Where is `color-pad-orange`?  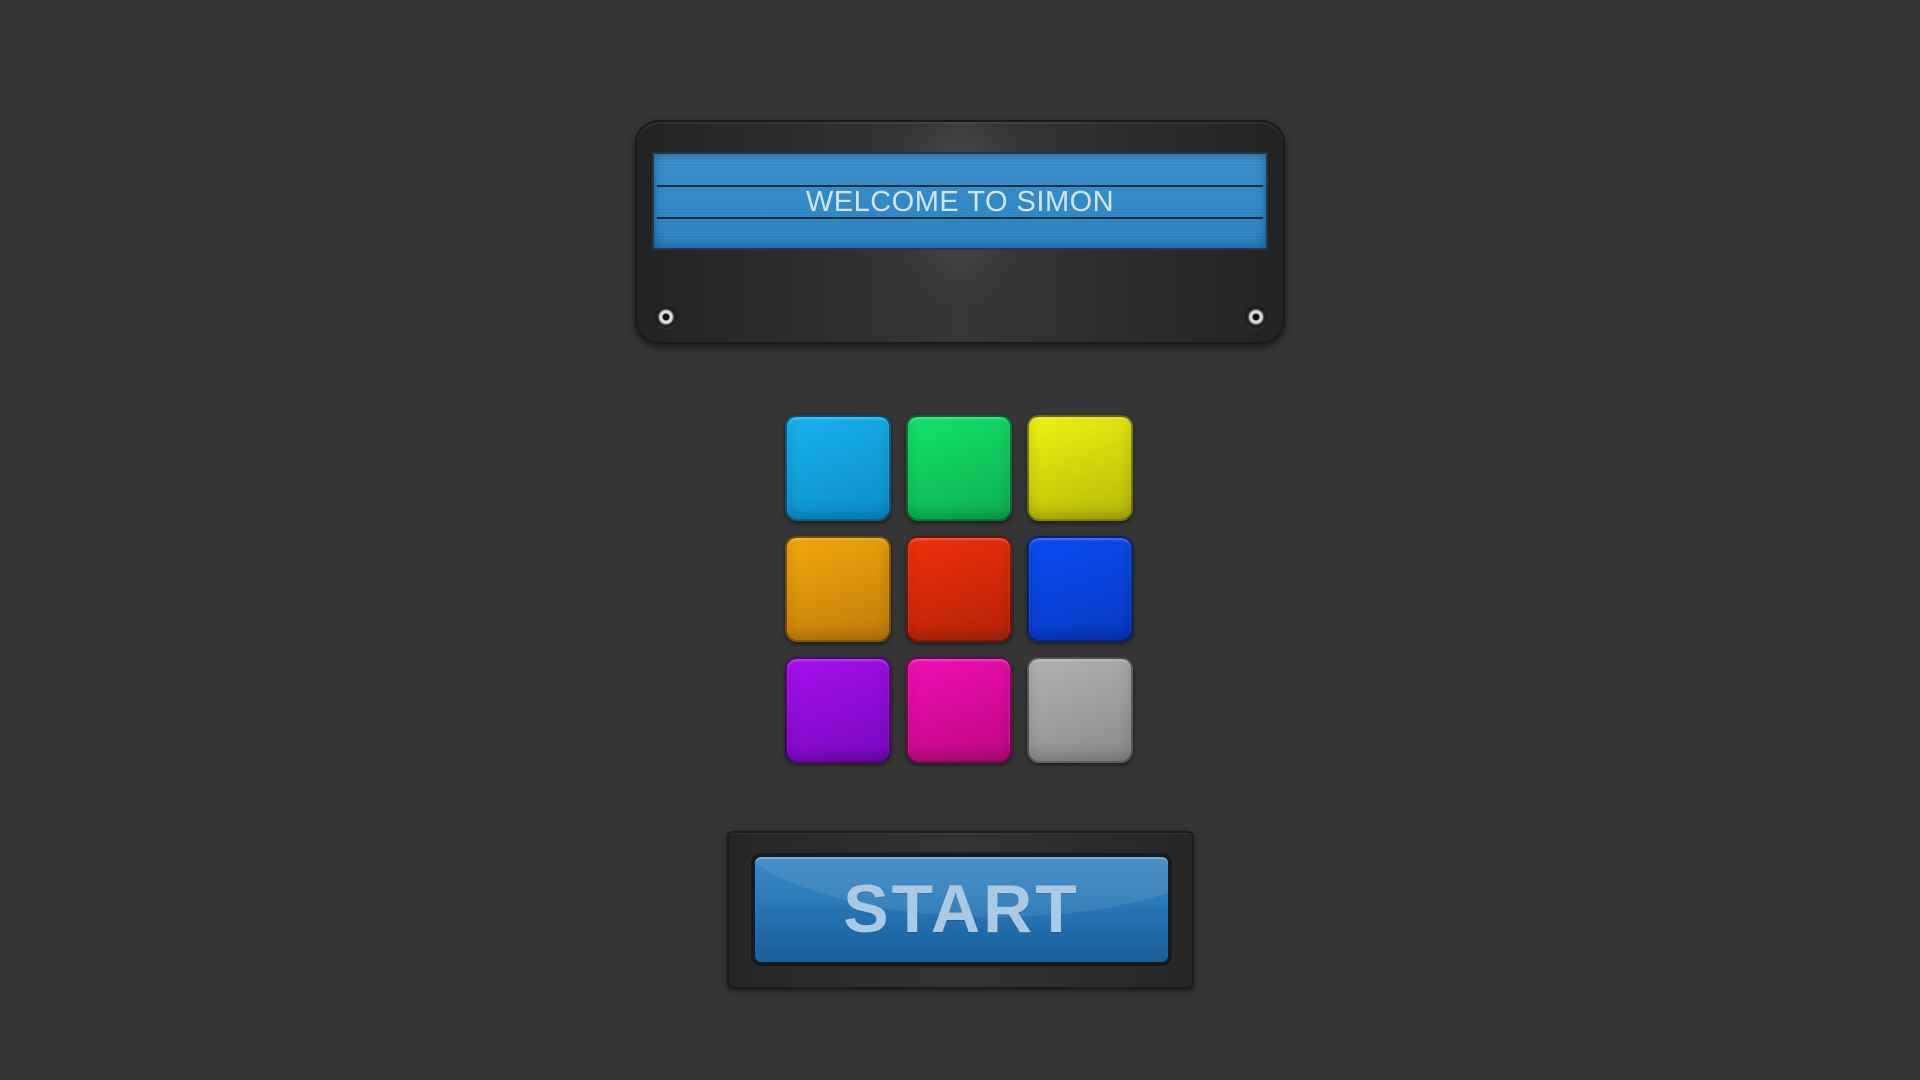 color-pad-orange is located at coordinates (838, 589).